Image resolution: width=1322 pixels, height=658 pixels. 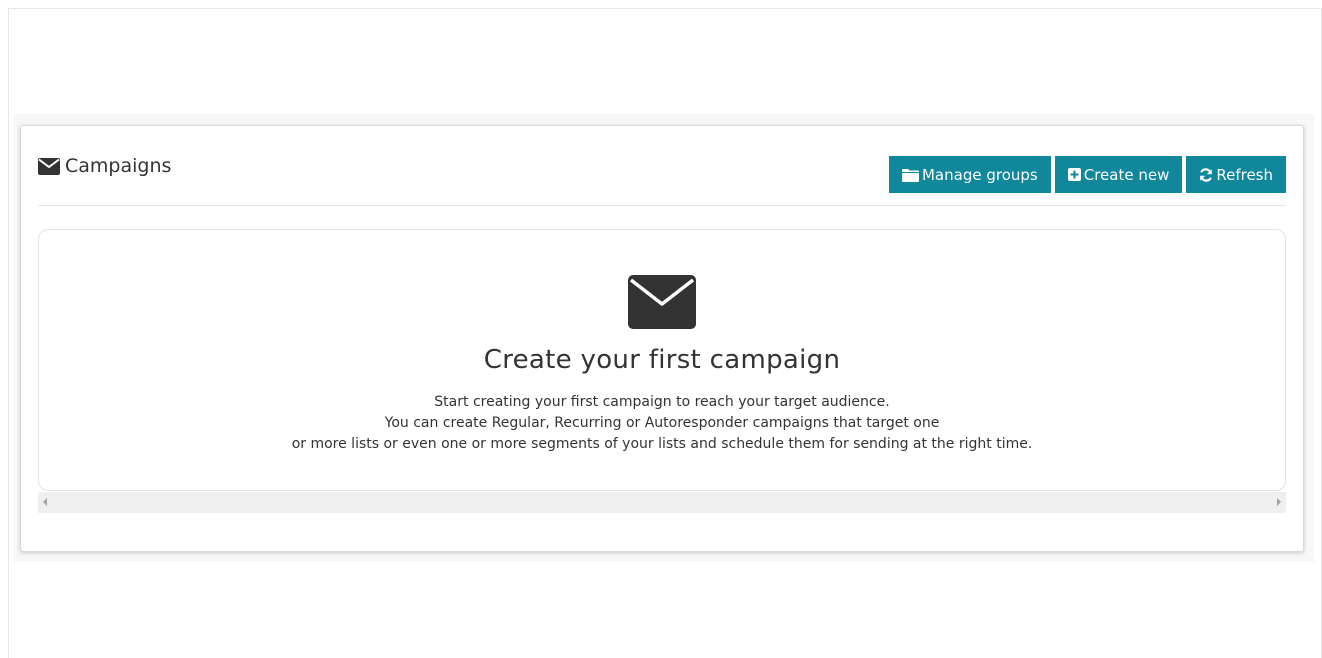 What do you see at coordinates (1074, 174) in the screenshot?
I see `plus-square-icon` at bounding box center [1074, 174].